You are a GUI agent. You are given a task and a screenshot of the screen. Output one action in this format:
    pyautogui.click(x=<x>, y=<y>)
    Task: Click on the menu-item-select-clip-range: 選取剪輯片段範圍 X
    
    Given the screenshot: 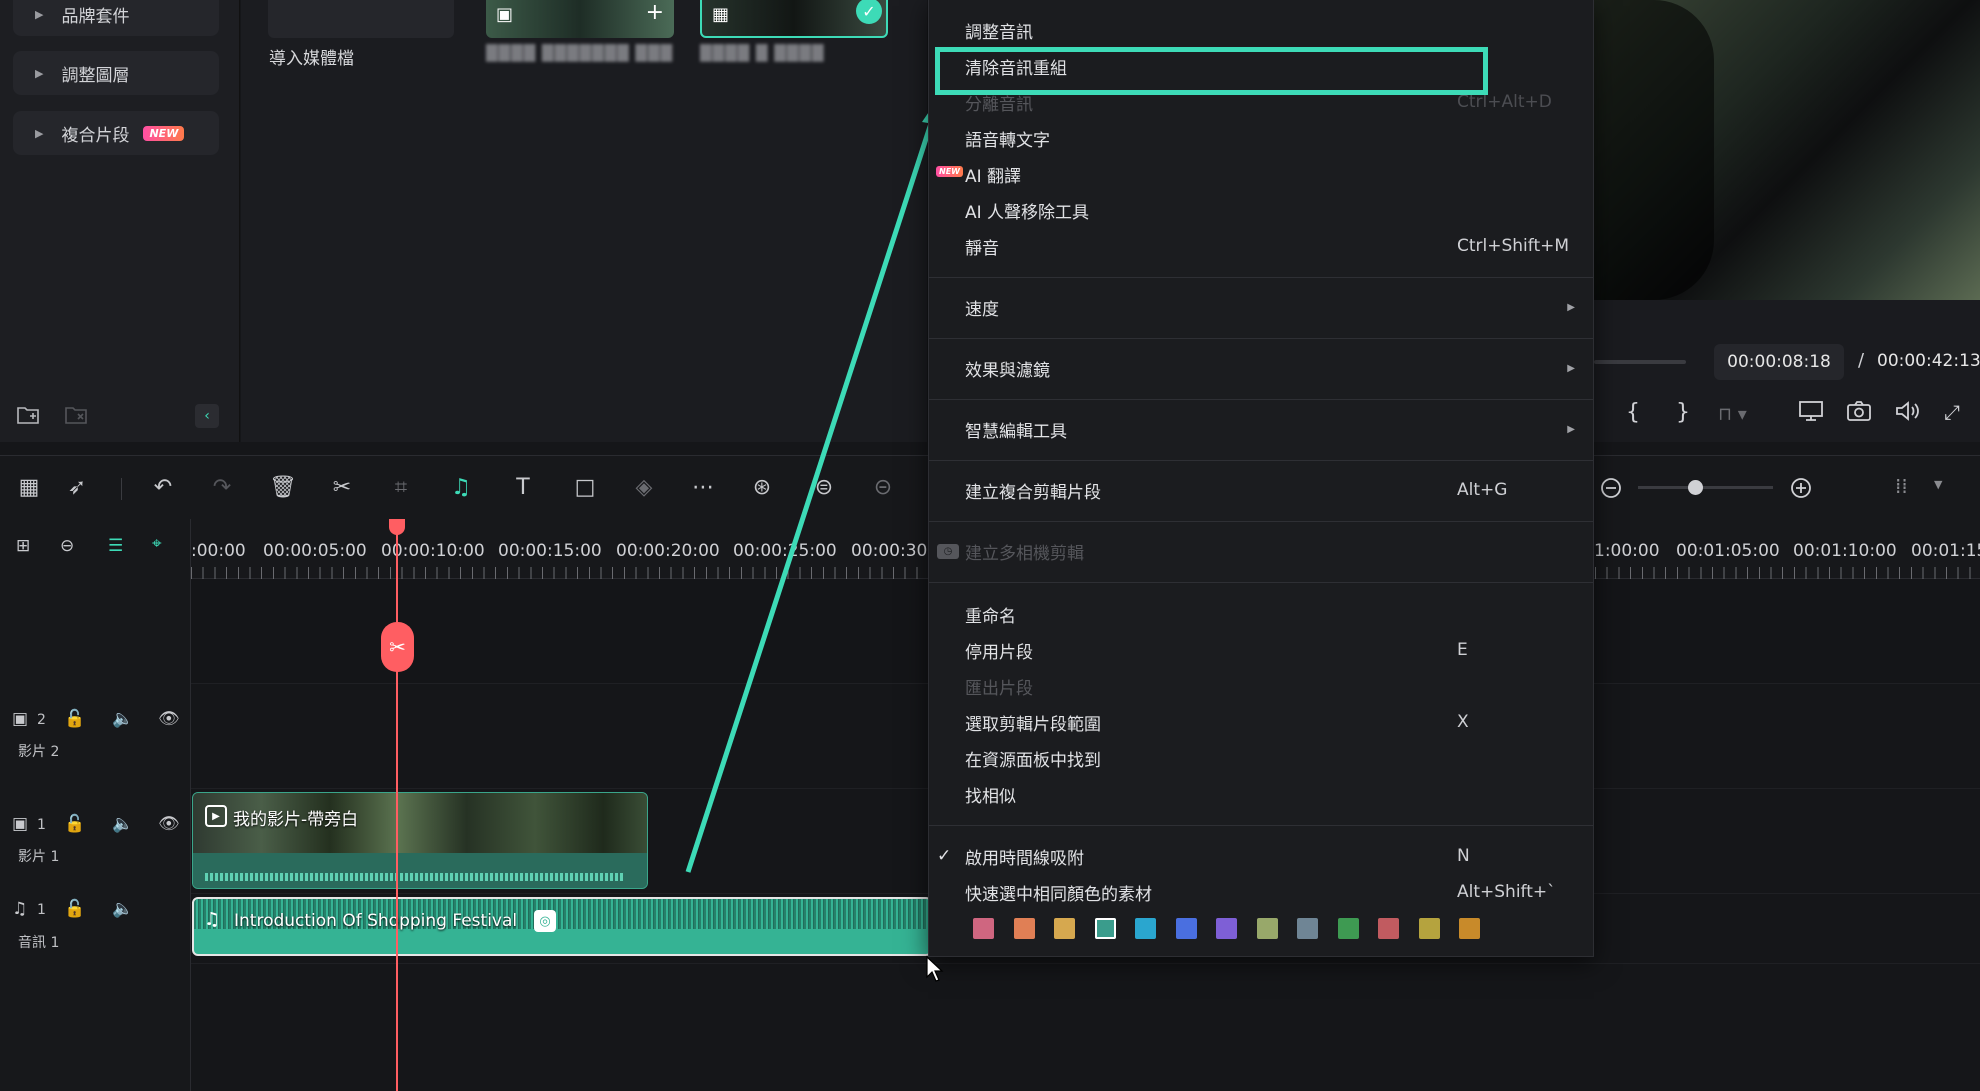 What is the action you would take?
    pyautogui.click(x=1261, y=722)
    